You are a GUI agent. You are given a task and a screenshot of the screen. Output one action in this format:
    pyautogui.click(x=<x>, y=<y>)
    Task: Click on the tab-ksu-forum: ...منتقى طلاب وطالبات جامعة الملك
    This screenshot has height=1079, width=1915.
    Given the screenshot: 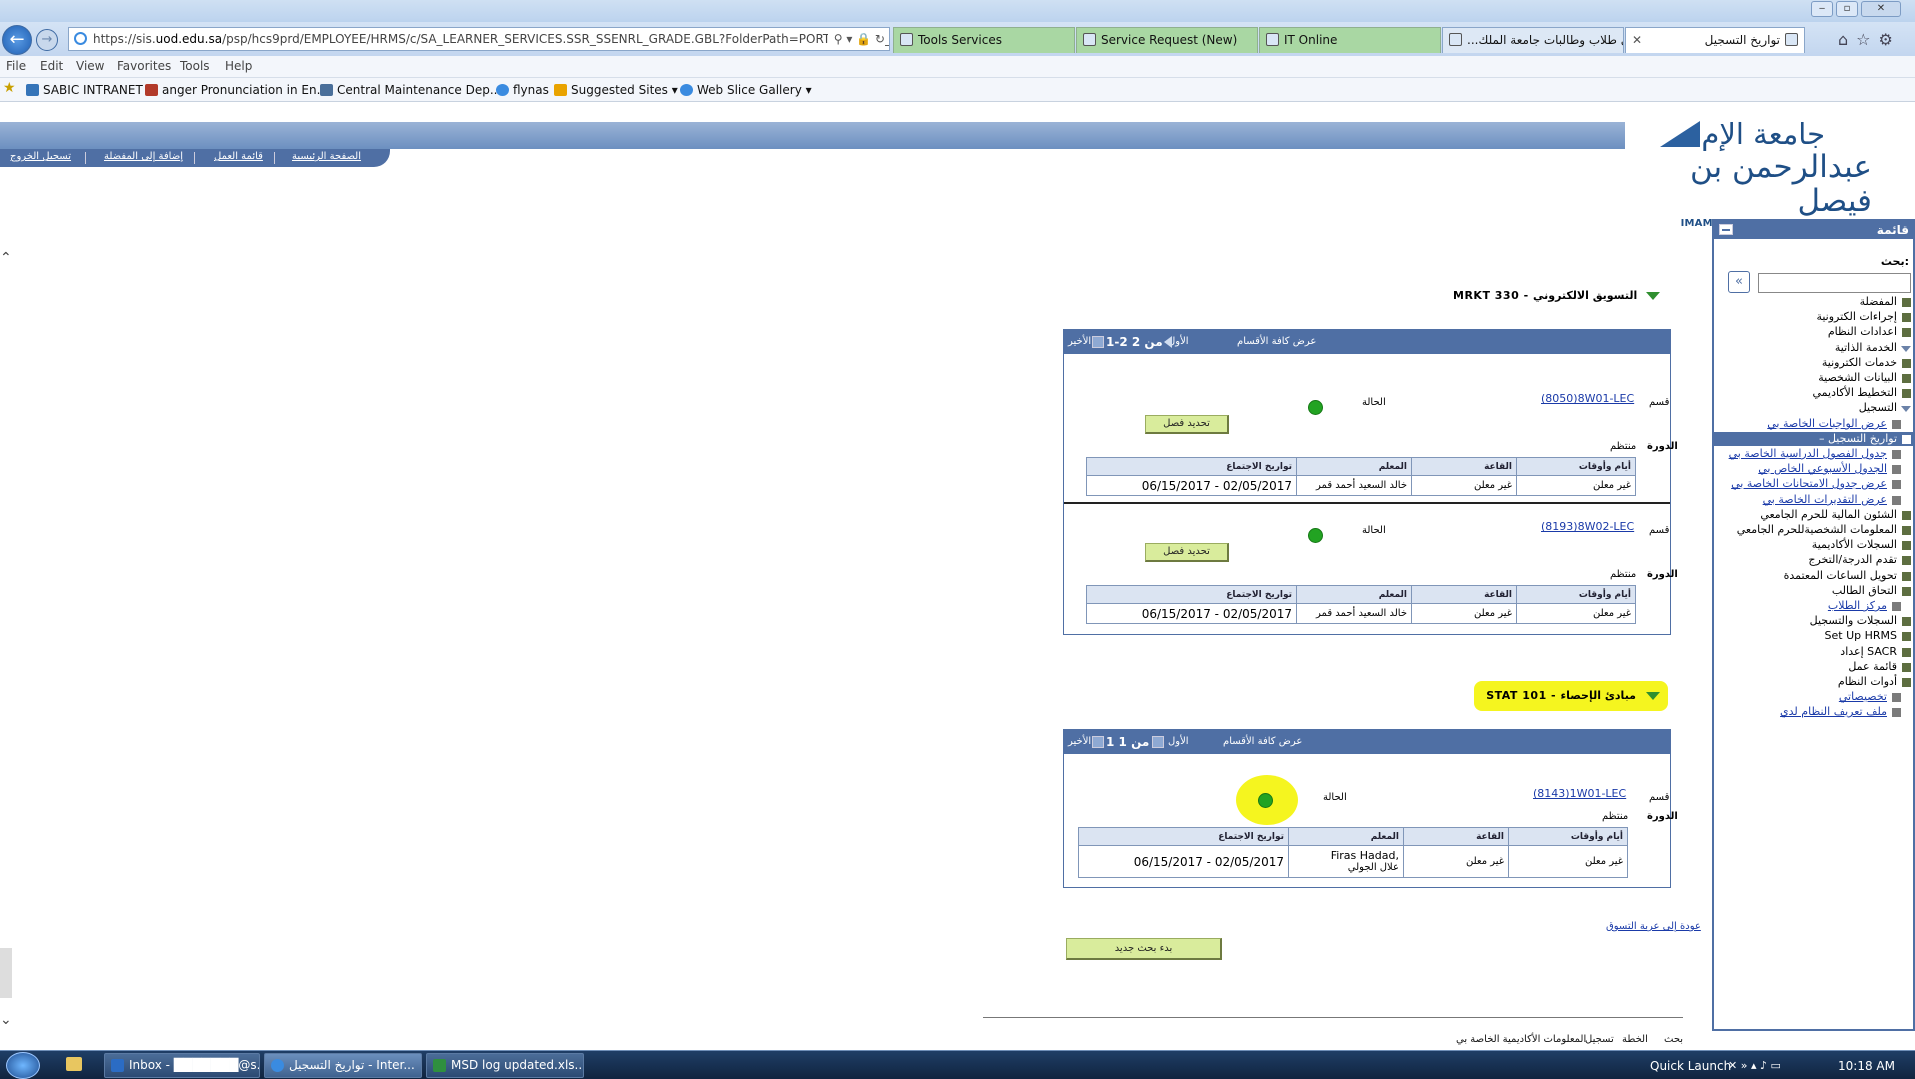 What is the action you would take?
    pyautogui.click(x=1533, y=40)
    